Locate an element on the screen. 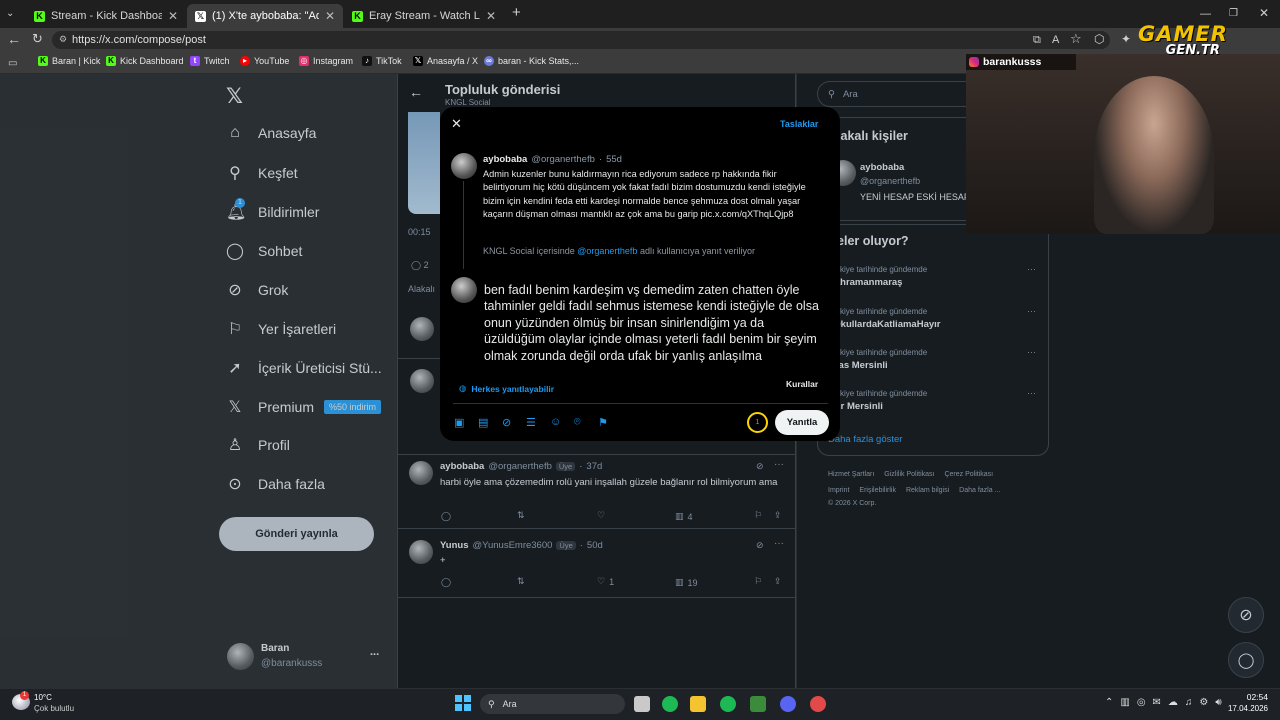  post-button: Gönderi yayınla is located at coordinates (296, 534).